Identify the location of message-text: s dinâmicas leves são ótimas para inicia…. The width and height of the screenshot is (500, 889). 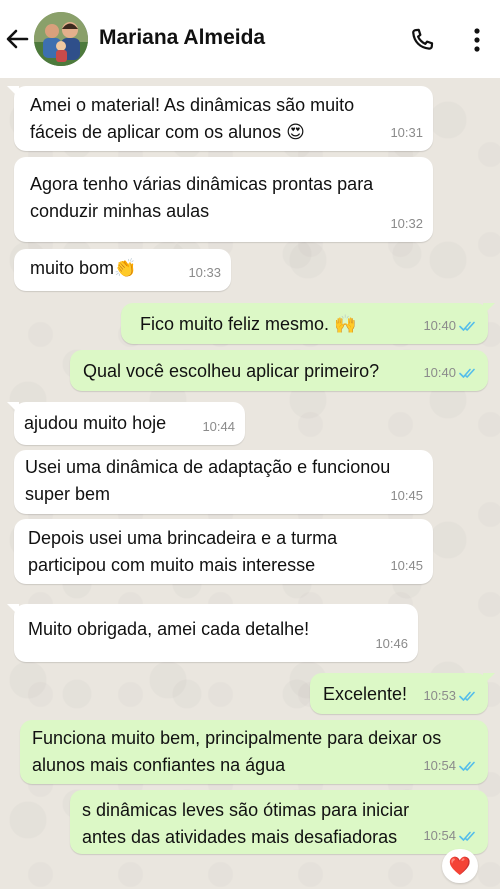
(246, 823).